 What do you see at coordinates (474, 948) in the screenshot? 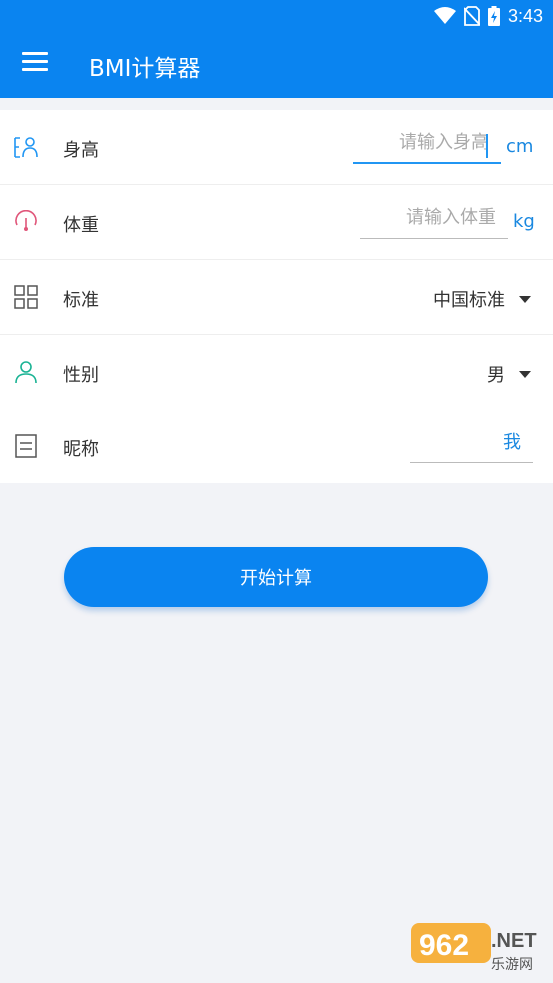
I see `watermark-logo: 962 .NET 乐游网` at bounding box center [474, 948].